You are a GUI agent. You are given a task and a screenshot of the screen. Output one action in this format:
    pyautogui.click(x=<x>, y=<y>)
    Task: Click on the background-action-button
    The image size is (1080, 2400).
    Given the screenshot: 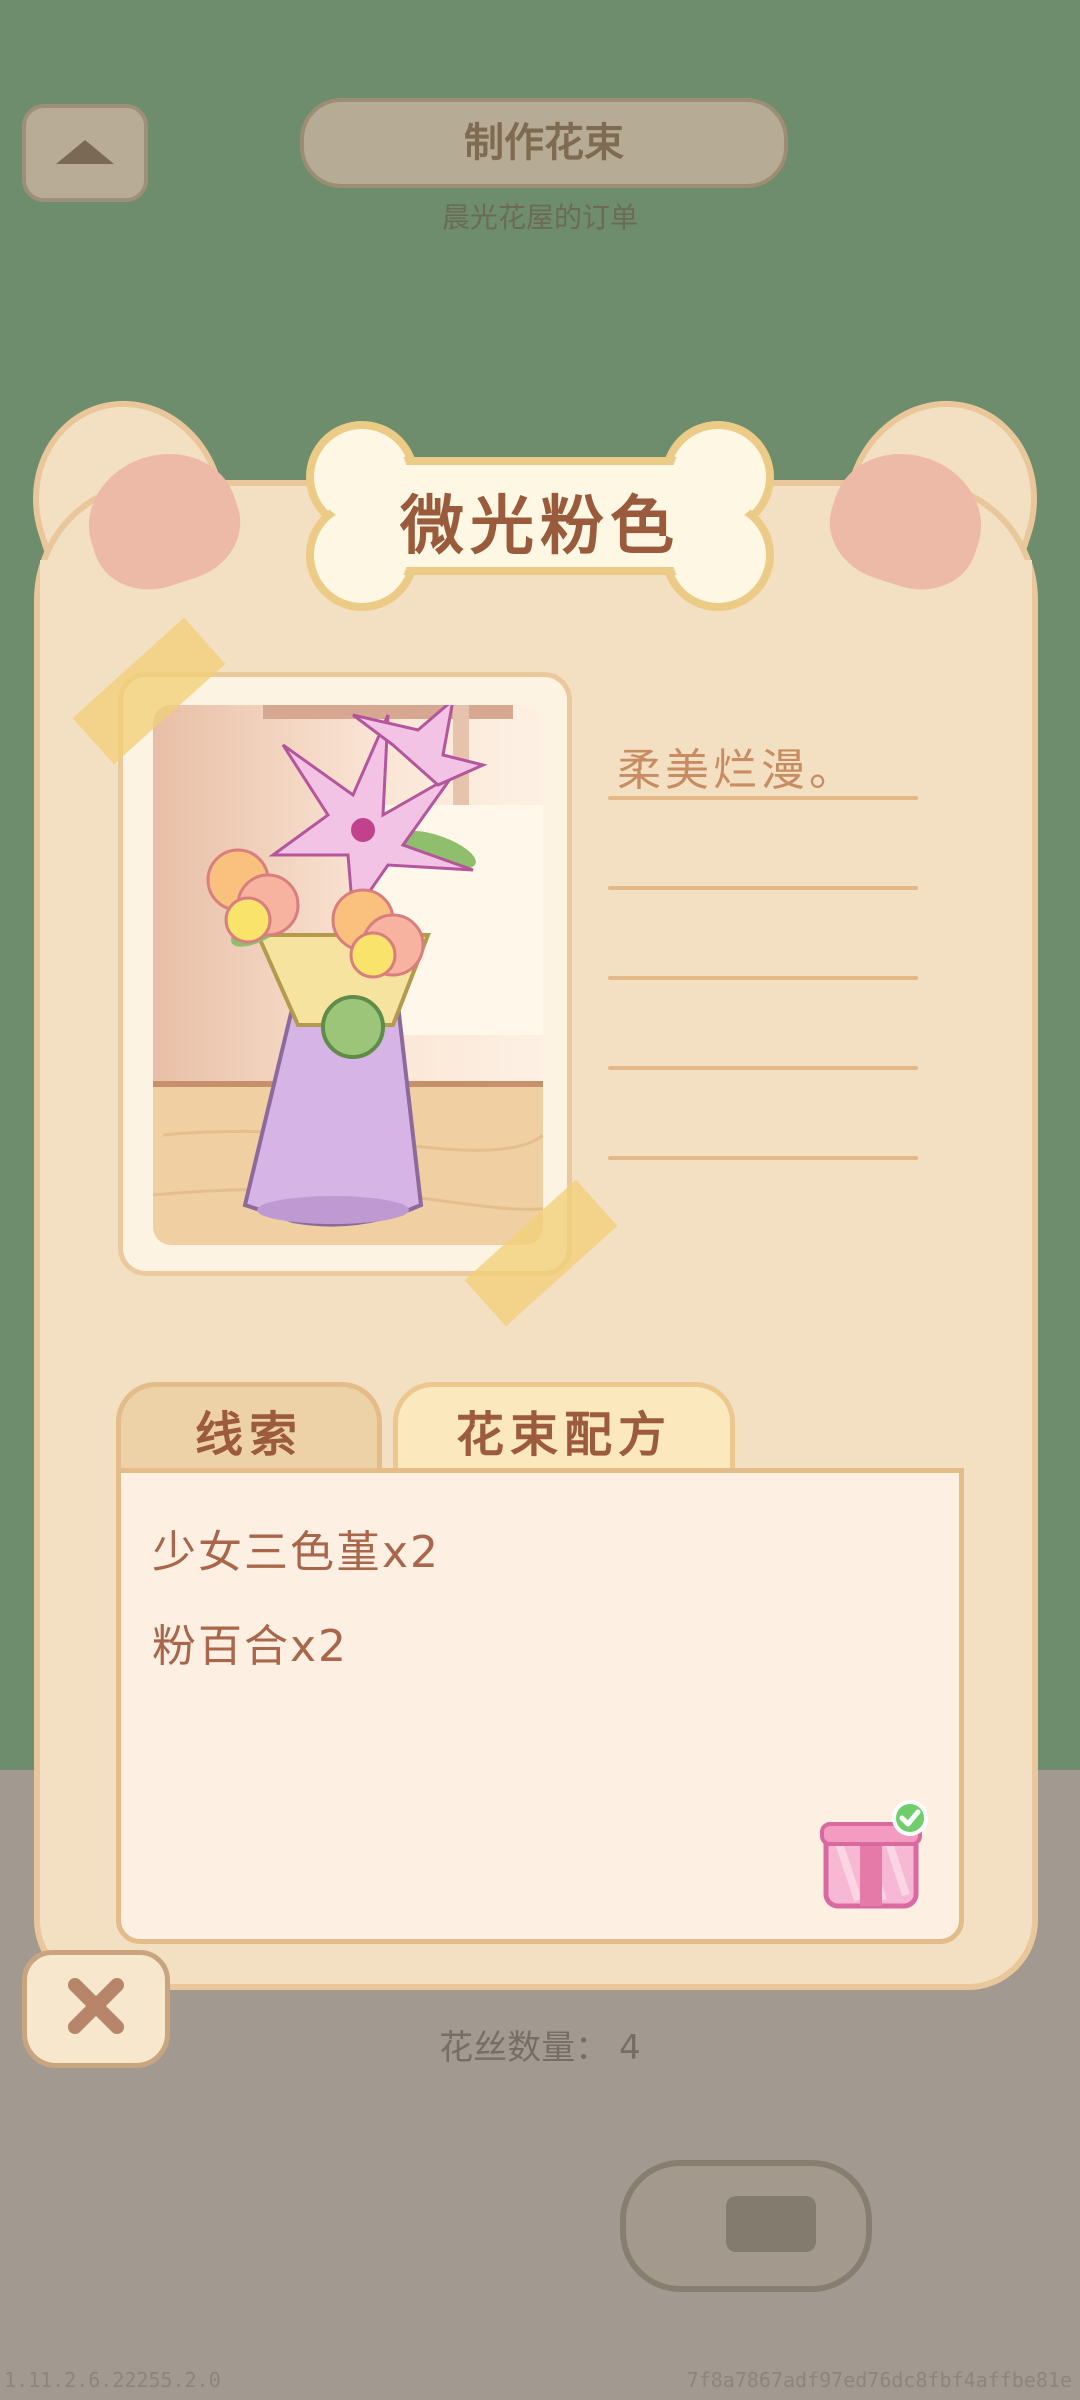 What is the action you would take?
    pyautogui.click(x=746, y=2226)
    